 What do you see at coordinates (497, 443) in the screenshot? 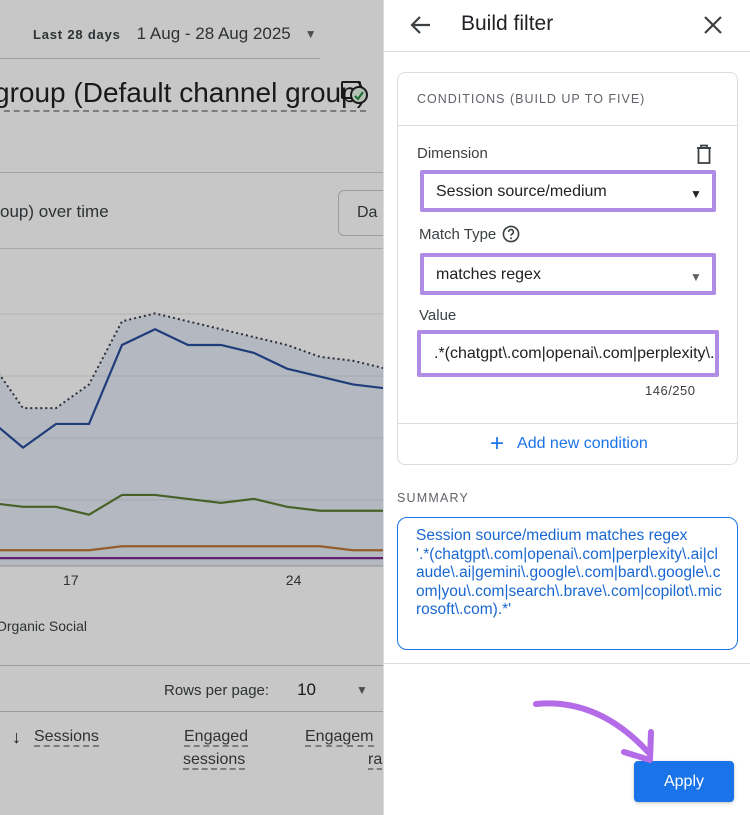
I see `plus-icon: +` at bounding box center [497, 443].